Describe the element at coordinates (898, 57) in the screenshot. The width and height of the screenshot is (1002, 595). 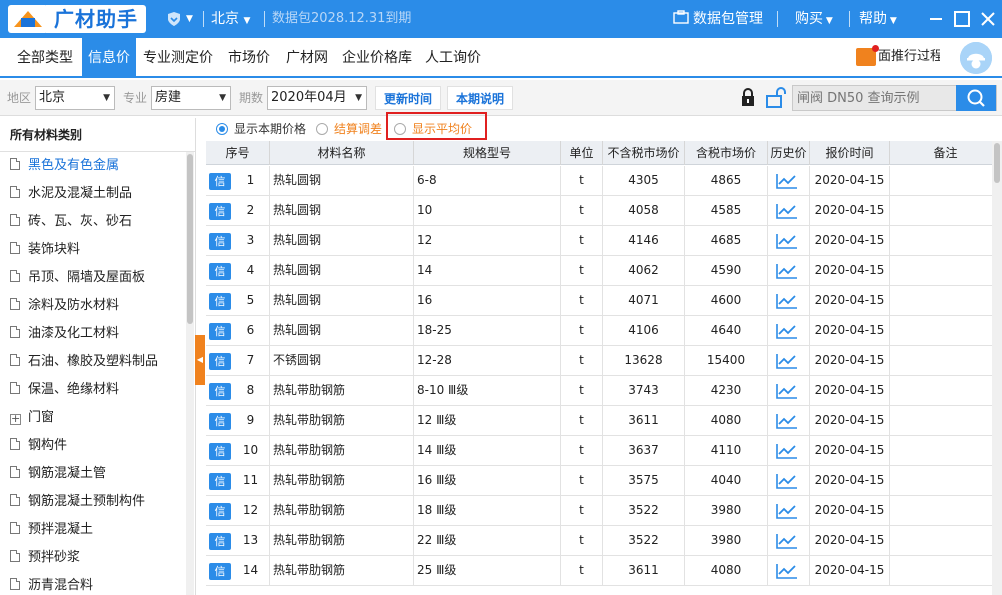
I see `promo-link: 面推行过程` at that location.